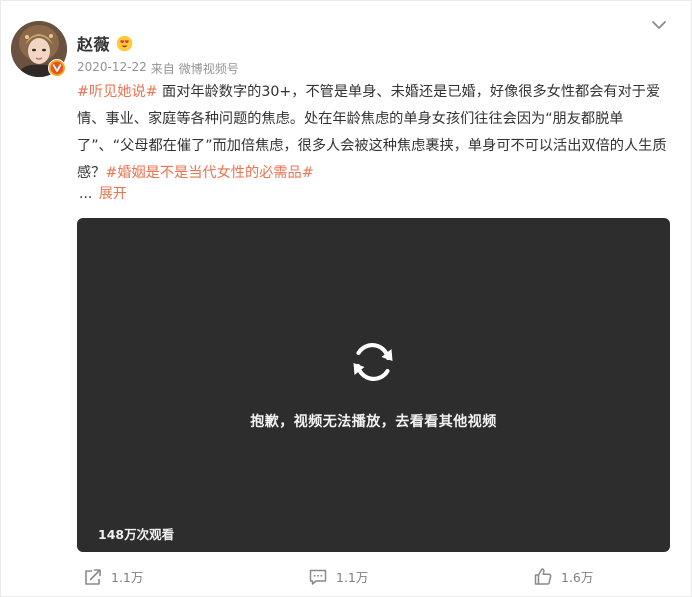 The height and width of the screenshot is (597, 692). Describe the element at coordinates (117, 92) in the screenshot. I see `topic-link: #听见她说#` at that location.